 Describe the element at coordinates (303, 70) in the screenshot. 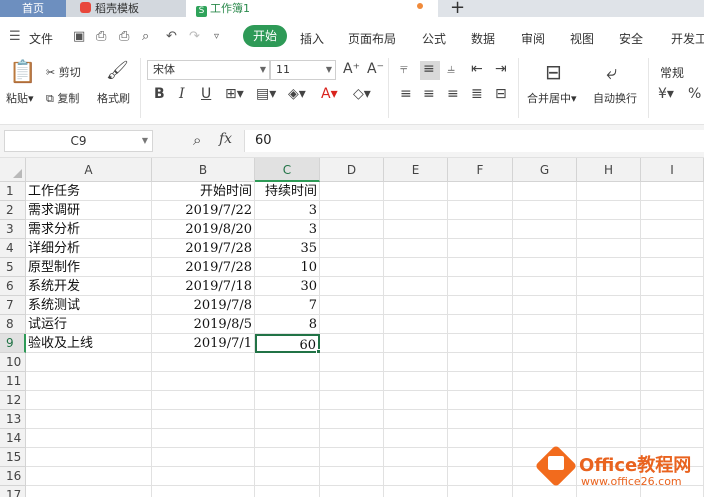

I see `font-size-select: 11 ▼` at that location.